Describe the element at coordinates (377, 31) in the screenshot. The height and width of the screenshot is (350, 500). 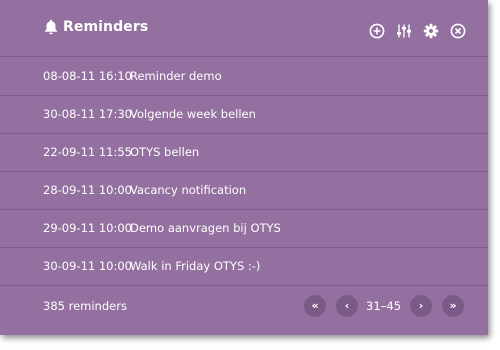
I see `add-circle-icon` at that location.